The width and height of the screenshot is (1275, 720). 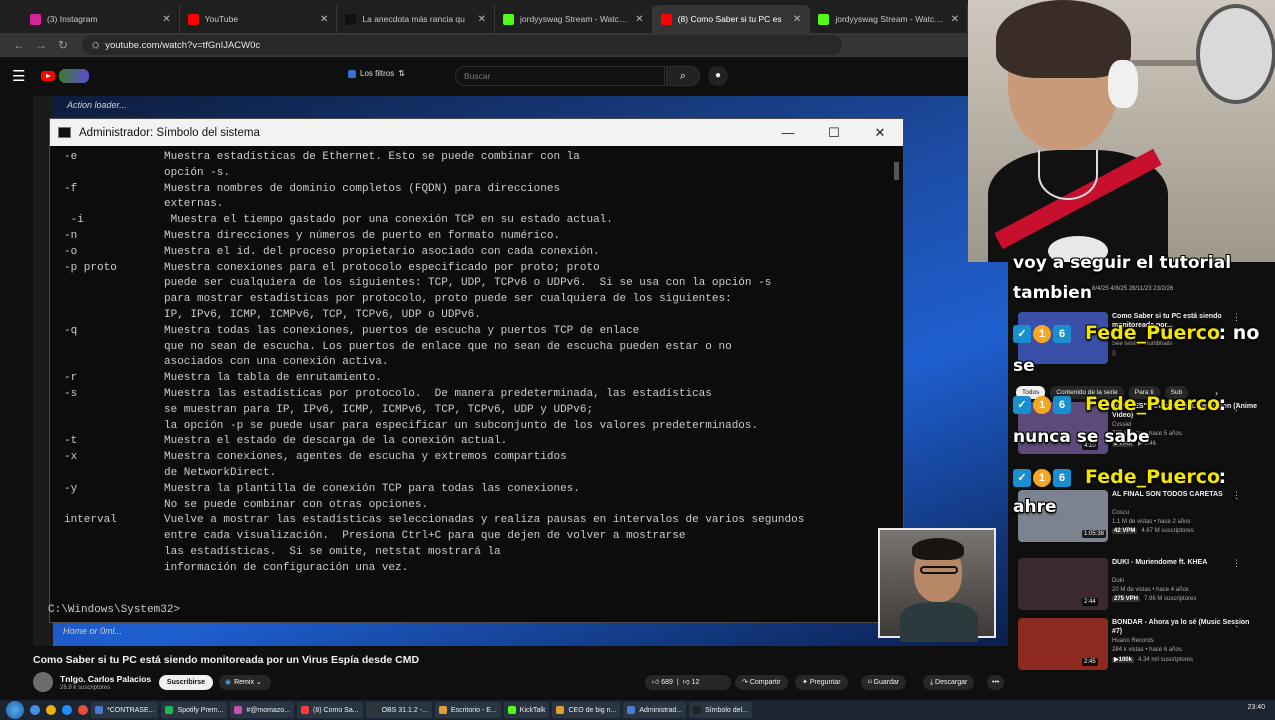 I want to click on folder-pinned-icon, so click(x=51, y=710).